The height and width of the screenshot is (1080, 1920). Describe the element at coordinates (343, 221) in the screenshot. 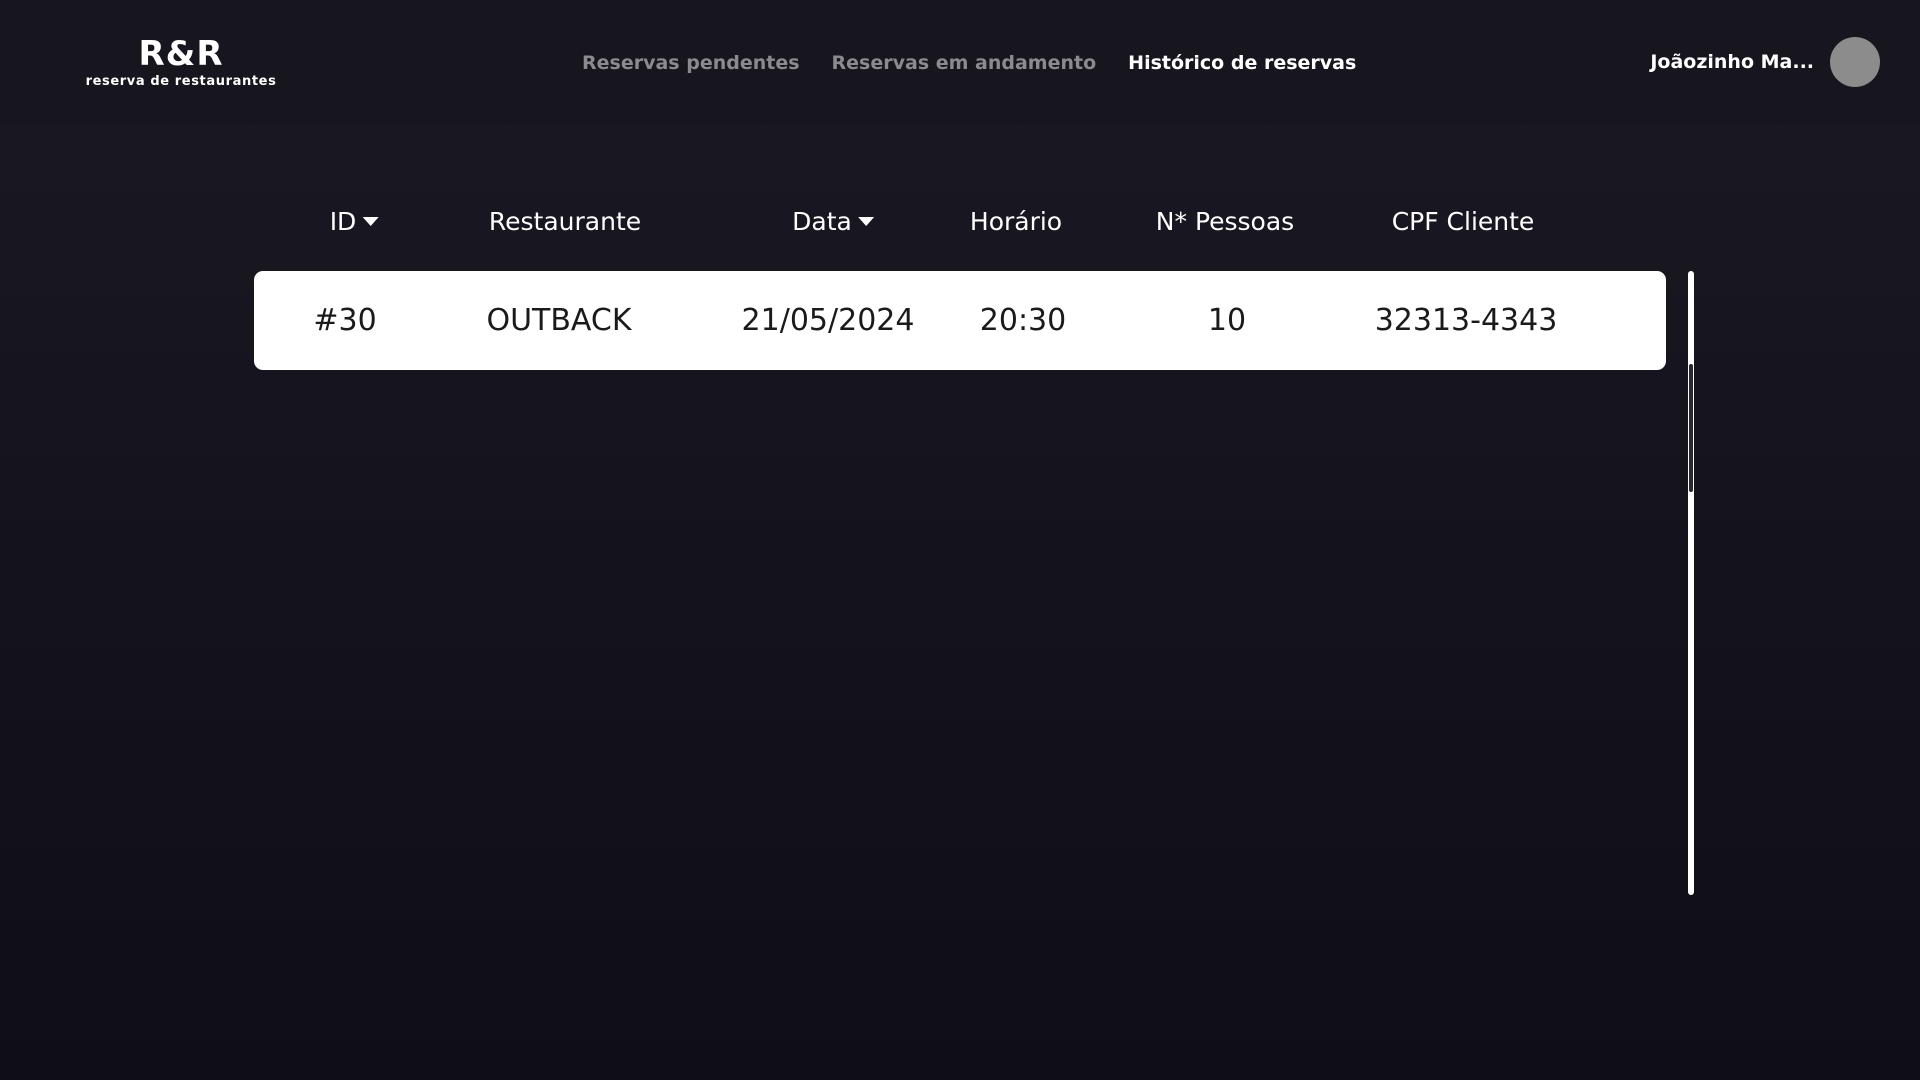

I see `column-header-id-label: ID` at that location.